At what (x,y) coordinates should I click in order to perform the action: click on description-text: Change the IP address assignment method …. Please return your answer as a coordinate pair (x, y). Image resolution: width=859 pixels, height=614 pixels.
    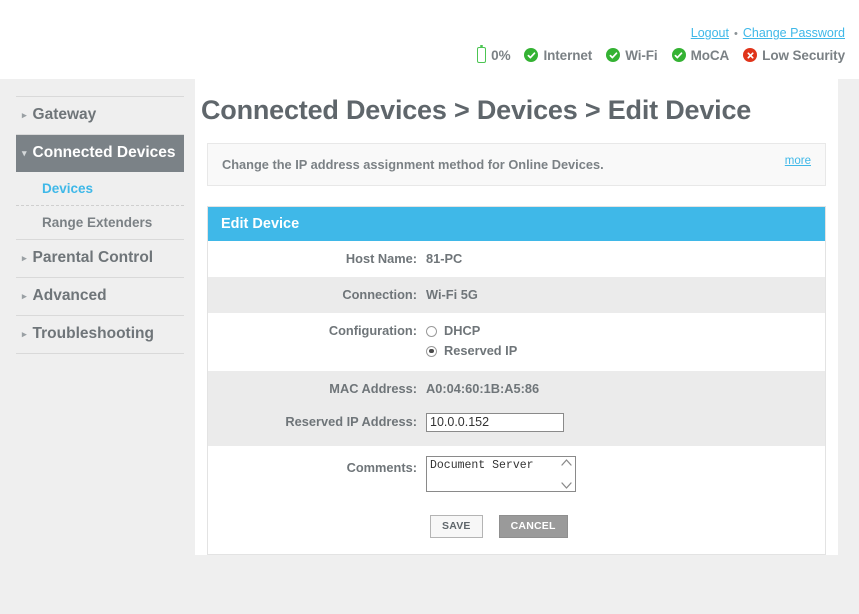
    Looking at the image, I should click on (413, 164).